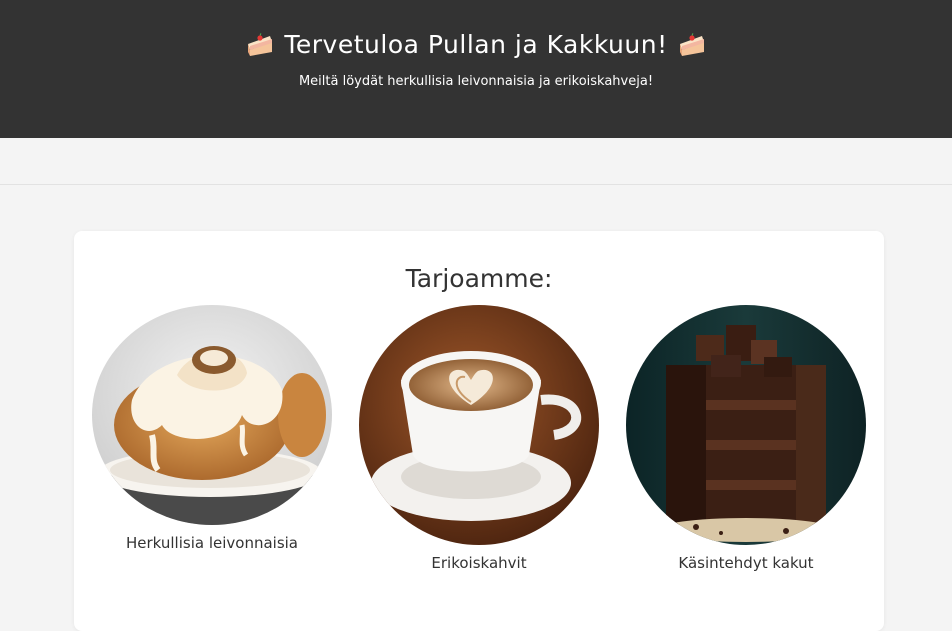 Image resolution: width=952 pixels, height=631 pixels. What do you see at coordinates (479, 278) in the screenshot?
I see `section-title: Tarjoamme:` at bounding box center [479, 278].